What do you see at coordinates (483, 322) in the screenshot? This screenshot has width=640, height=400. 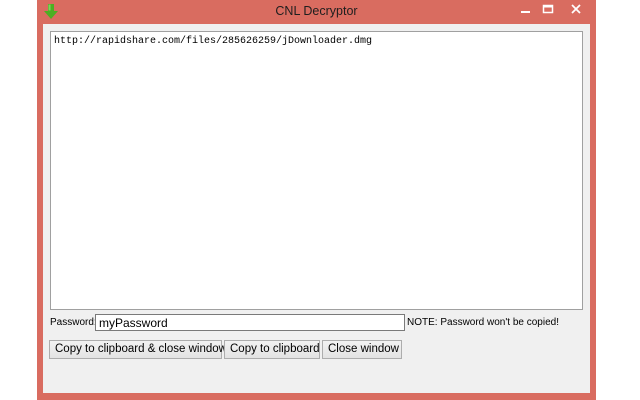 I see `password-note: NOTE: Password won't be copied!` at bounding box center [483, 322].